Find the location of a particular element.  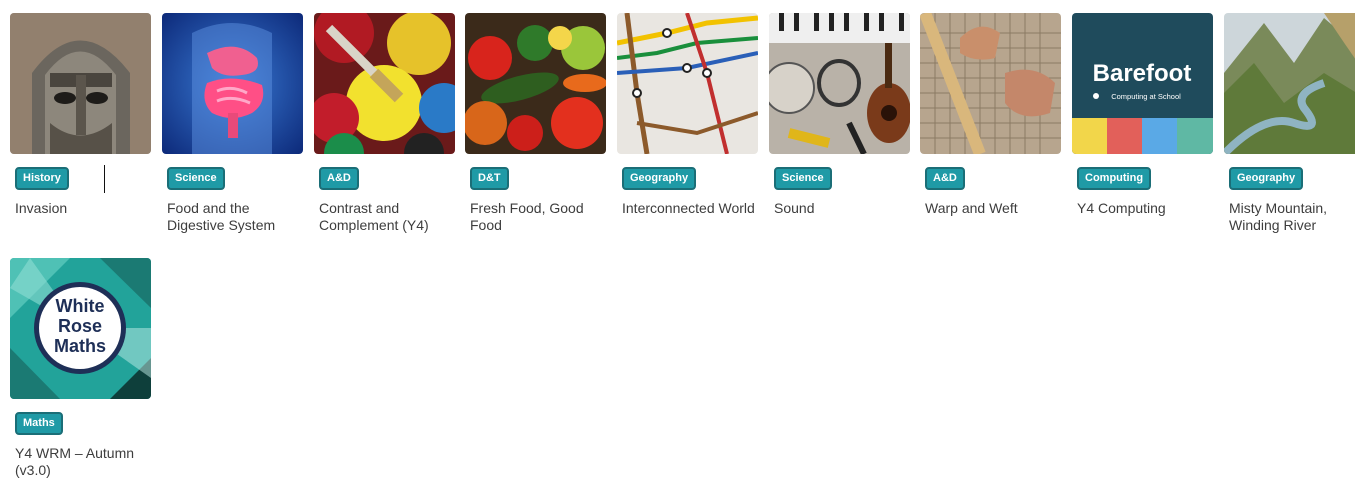

subject-badge: Maths is located at coordinates (39, 423).